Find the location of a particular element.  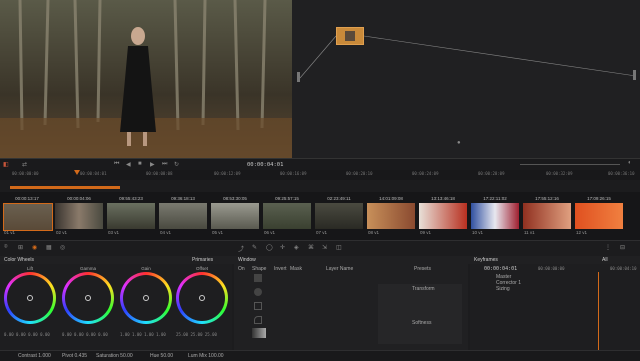

tracker-icon: ✛ is located at coordinates (282, 247).